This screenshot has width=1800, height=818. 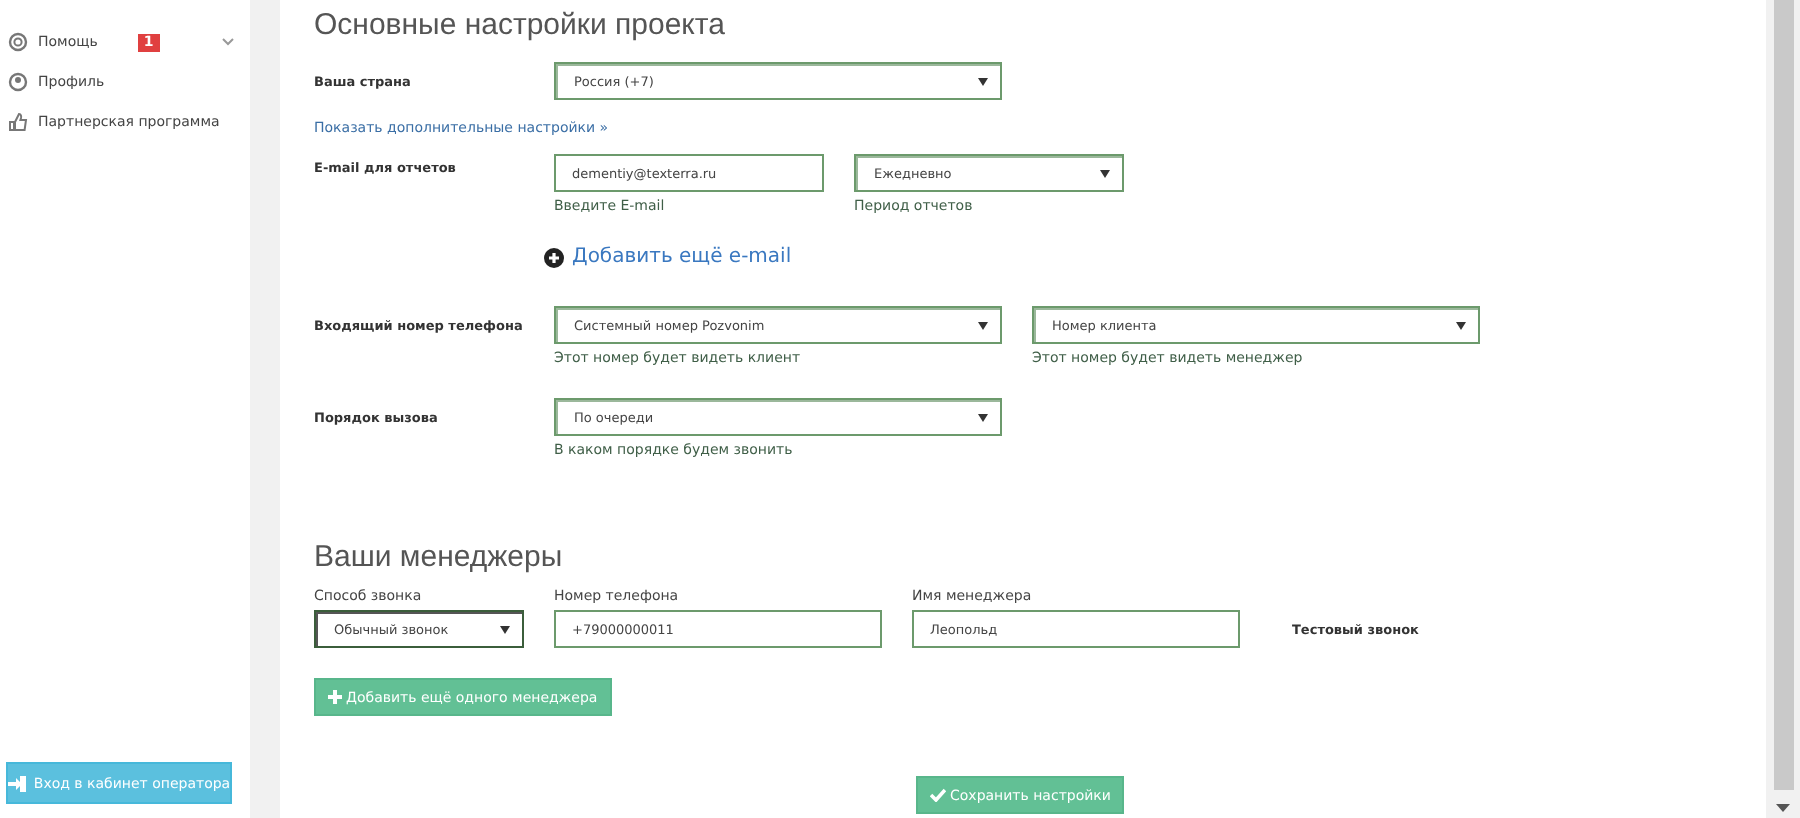 I want to click on thumbs-up-icon, so click(x=18, y=122).